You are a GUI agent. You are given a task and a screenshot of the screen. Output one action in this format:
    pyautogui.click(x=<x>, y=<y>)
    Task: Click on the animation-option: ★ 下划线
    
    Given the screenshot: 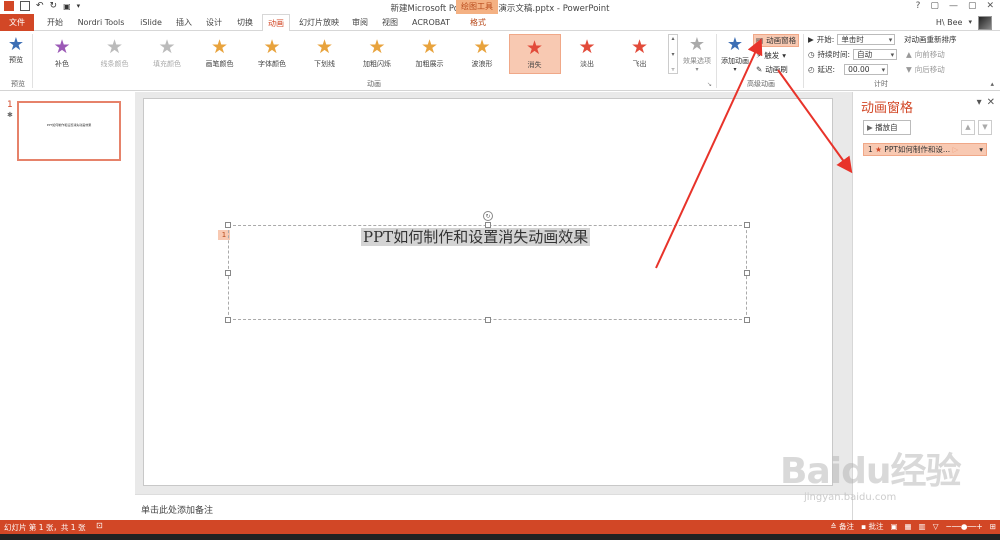 What is the action you would take?
    pyautogui.click(x=325, y=54)
    